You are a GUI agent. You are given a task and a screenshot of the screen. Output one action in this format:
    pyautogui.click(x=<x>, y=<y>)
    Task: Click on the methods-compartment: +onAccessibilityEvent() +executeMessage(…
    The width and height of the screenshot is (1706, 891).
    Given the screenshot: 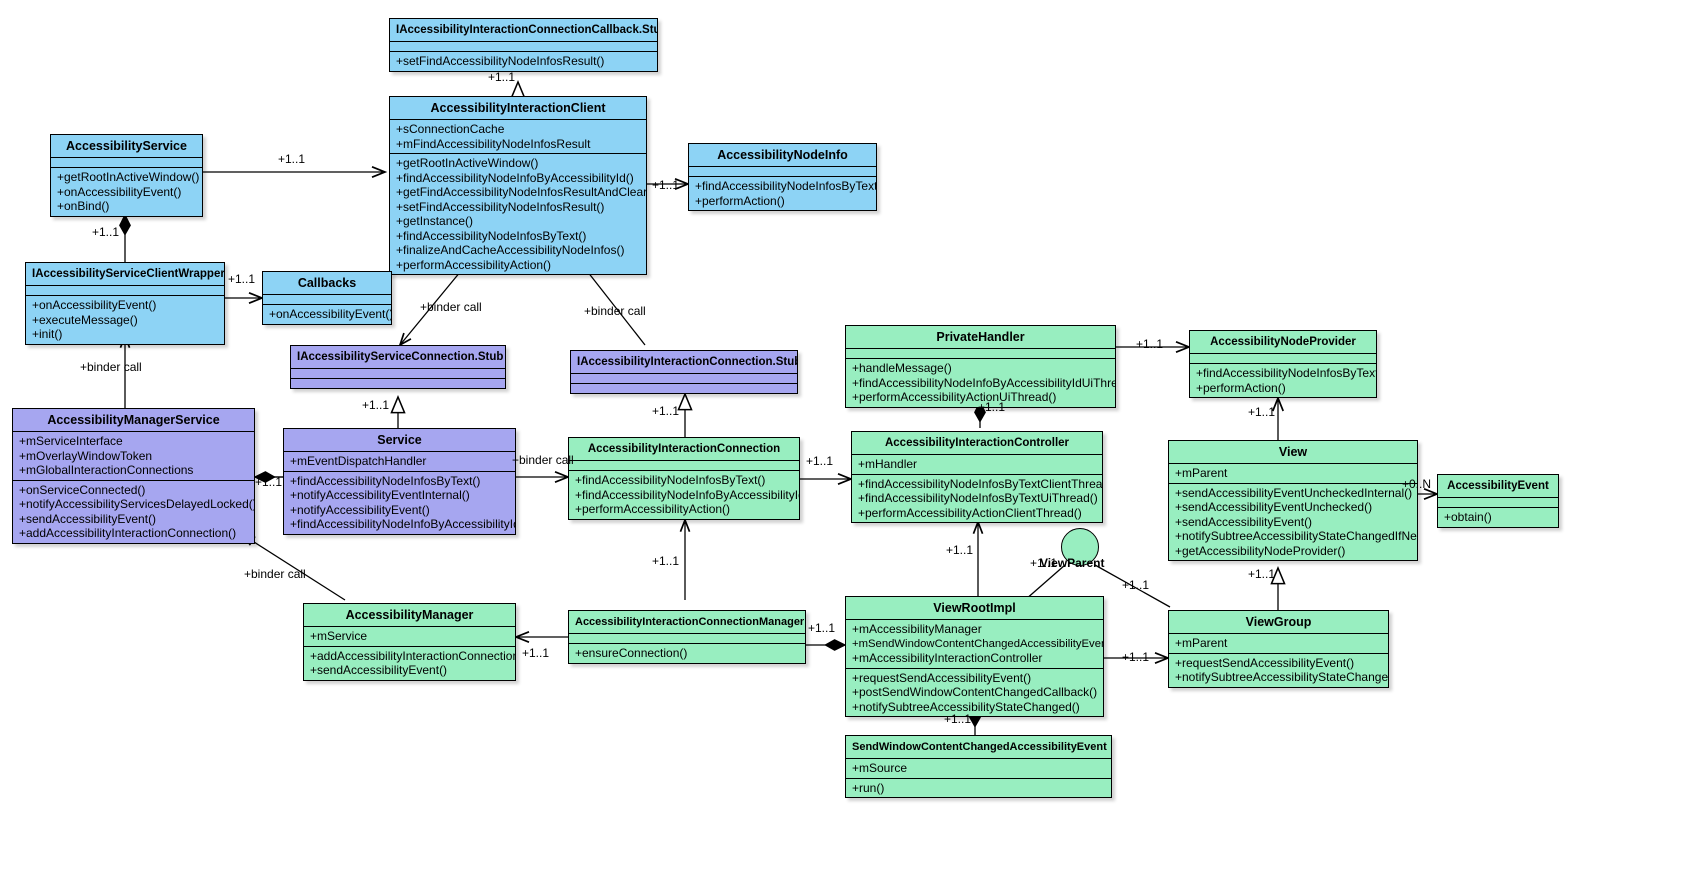 What is the action you would take?
    pyautogui.click(x=125, y=320)
    